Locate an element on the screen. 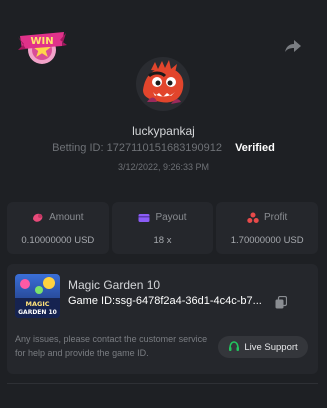 This screenshot has height=408, width=327. stat-amount: Amount 0.10000000 USD is located at coordinates (58, 228).